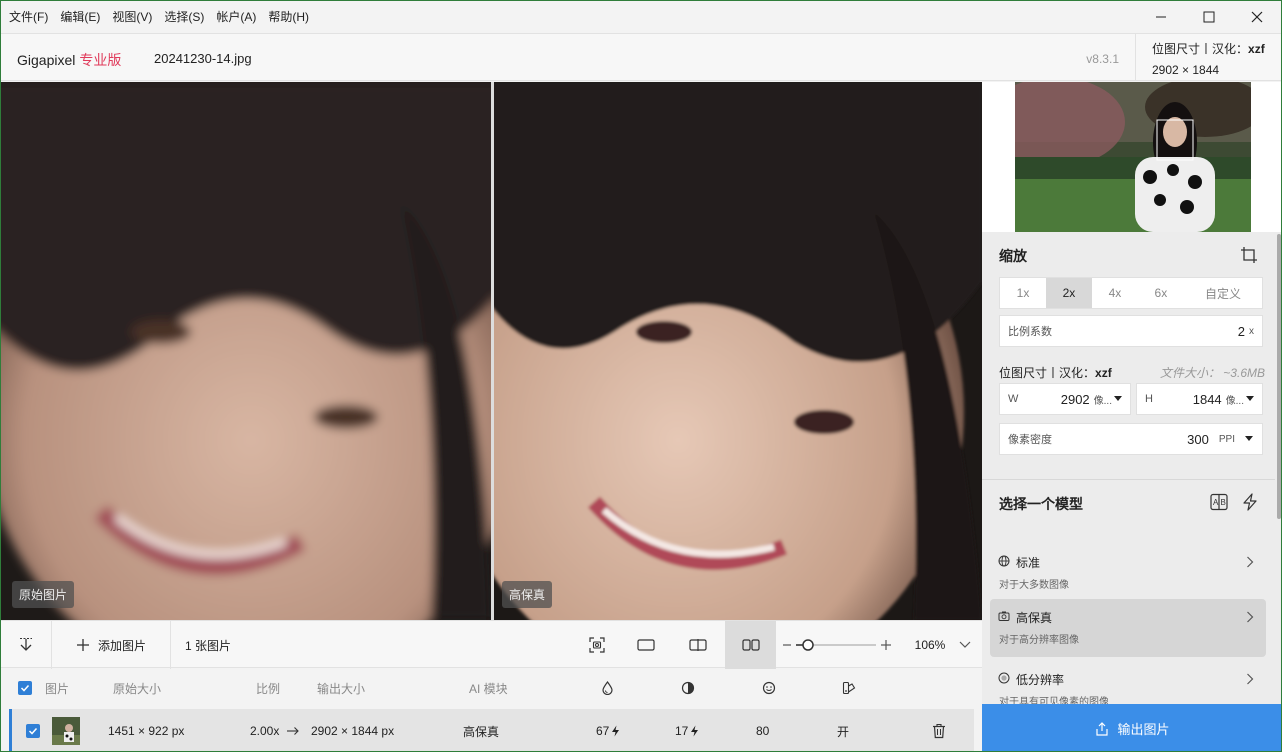 Image resolution: width=1282 pixels, height=752 pixels. What do you see at coordinates (750, 645) in the screenshot?
I see `side-by-side-view-button` at bounding box center [750, 645].